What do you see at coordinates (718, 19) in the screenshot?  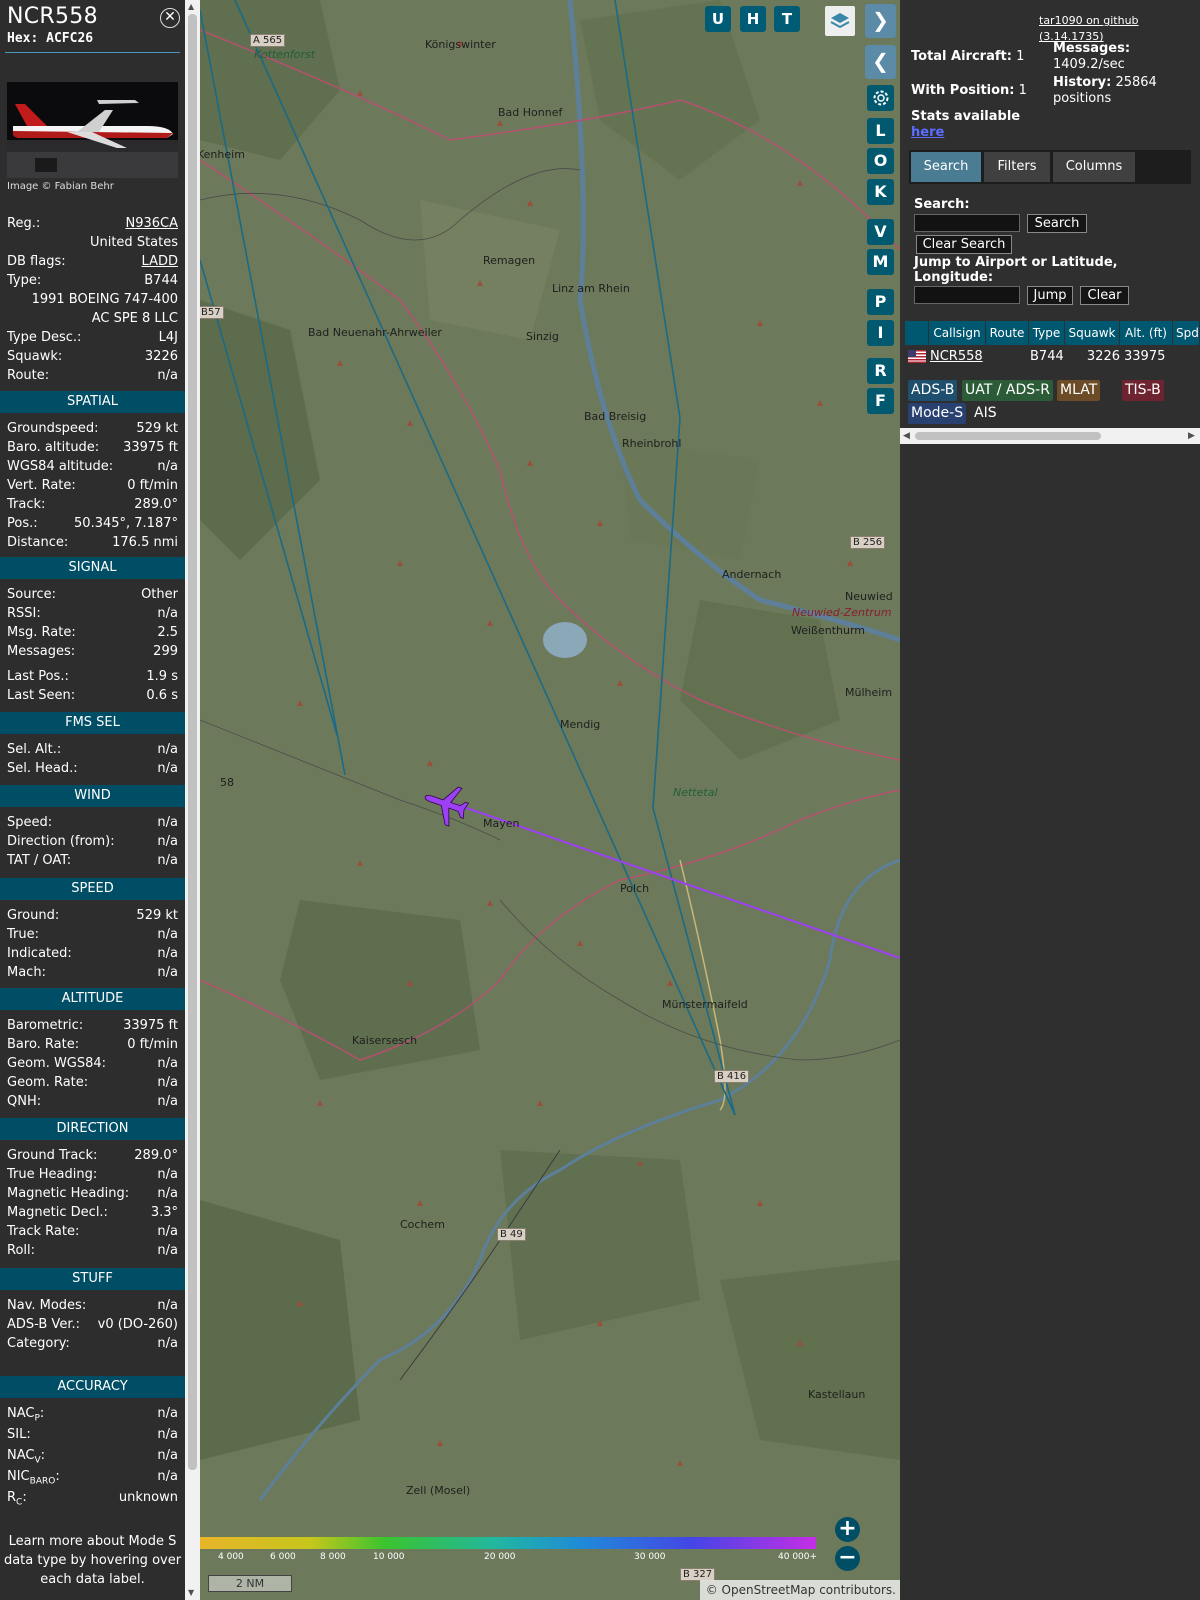 I see `map-button-u: U` at bounding box center [718, 19].